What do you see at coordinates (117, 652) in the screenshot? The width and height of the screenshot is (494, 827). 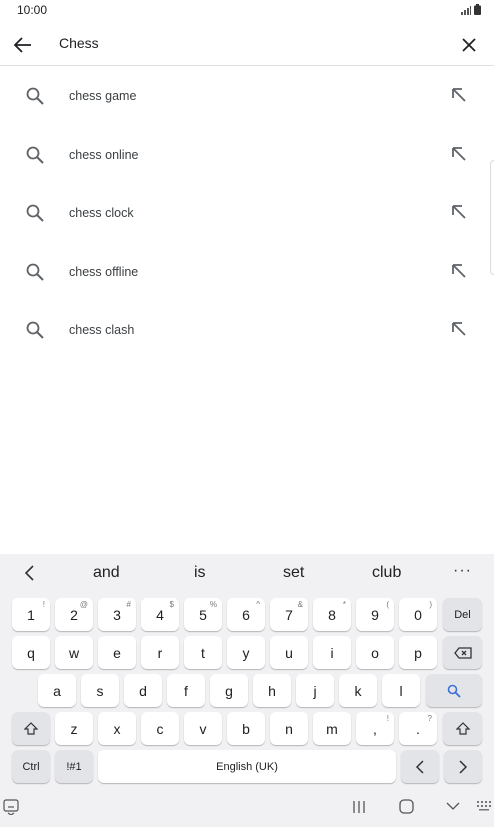 I see `key-e: e` at bounding box center [117, 652].